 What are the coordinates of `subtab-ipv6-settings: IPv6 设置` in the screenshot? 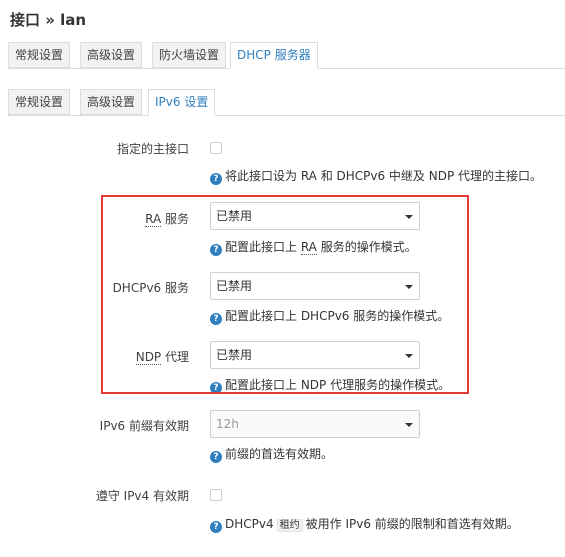 It's located at (182, 102).